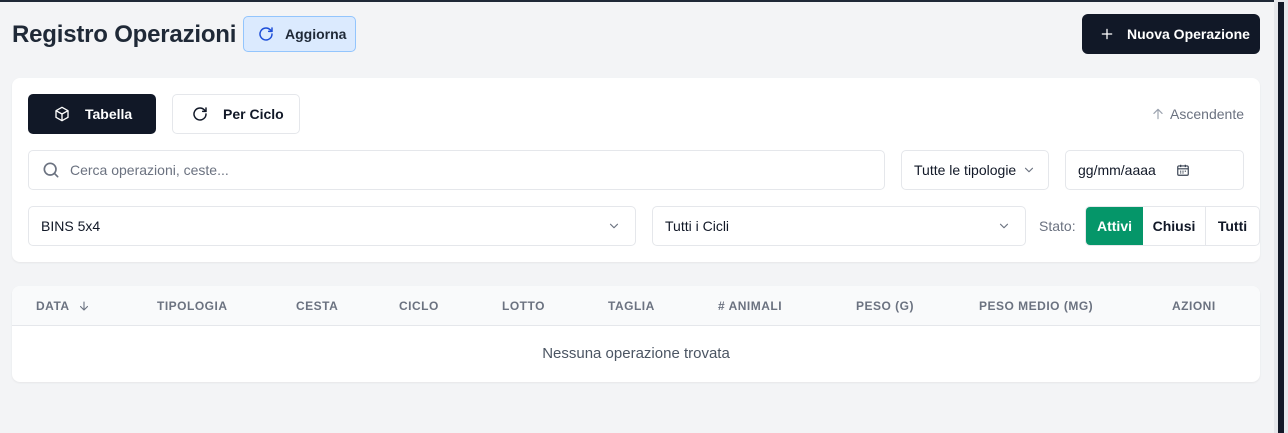  I want to click on view-table-label: Tabella, so click(109, 114).